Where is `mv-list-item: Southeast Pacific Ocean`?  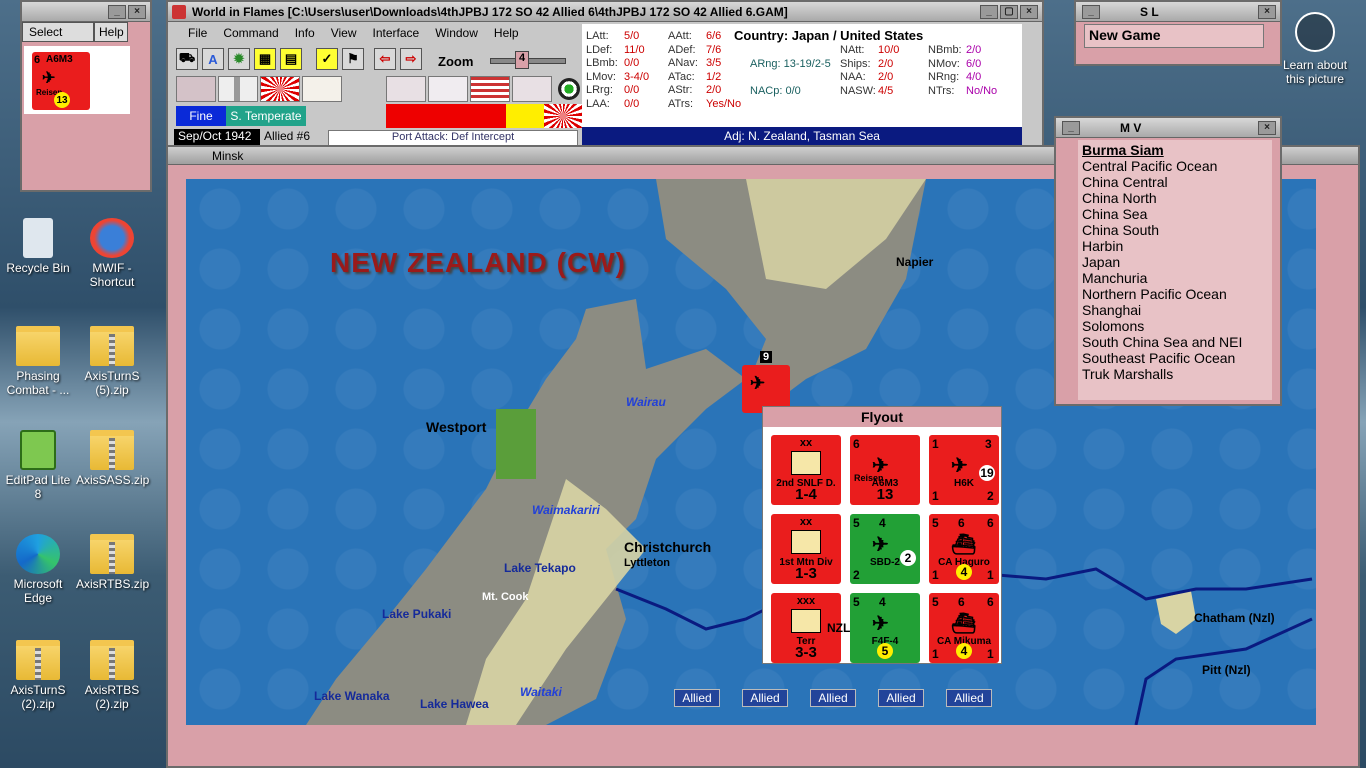 mv-list-item: Southeast Pacific Ocean is located at coordinates (1175, 358).